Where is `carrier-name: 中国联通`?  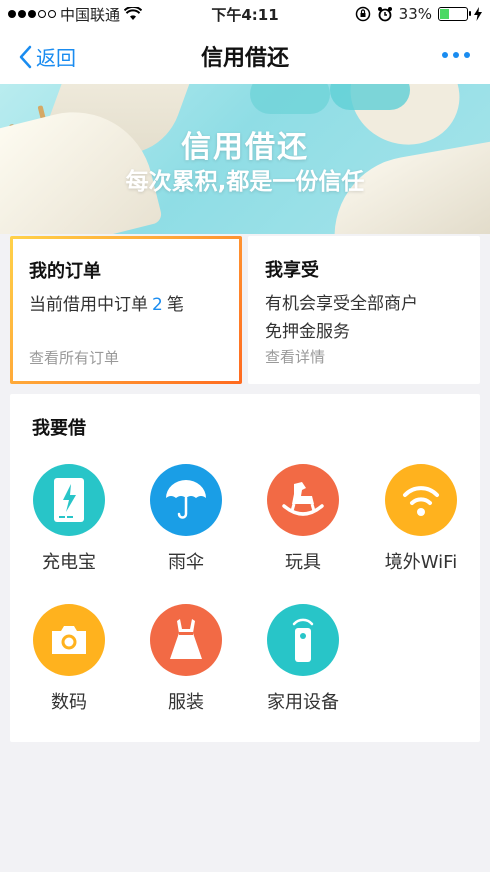
carrier-name: 中国联通 is located at coordinates (90, 14).